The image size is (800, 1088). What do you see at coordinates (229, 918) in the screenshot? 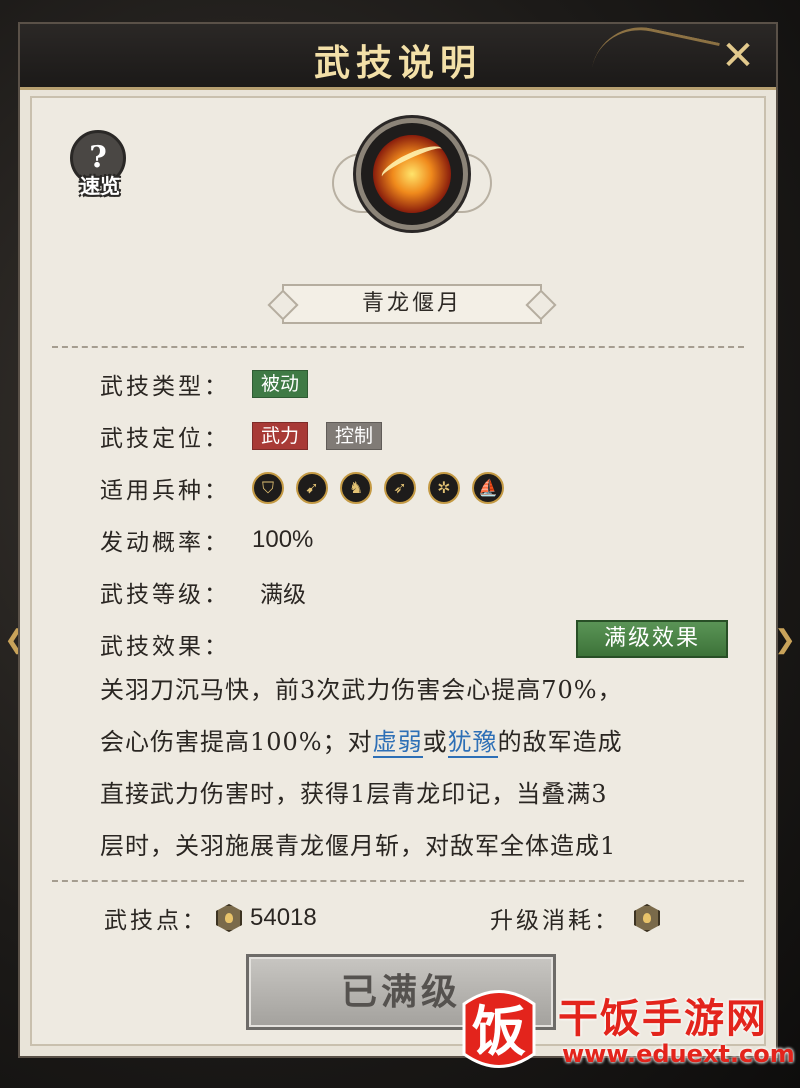
I see `skill-point-coin-icon` at bounding box center [229, 918].